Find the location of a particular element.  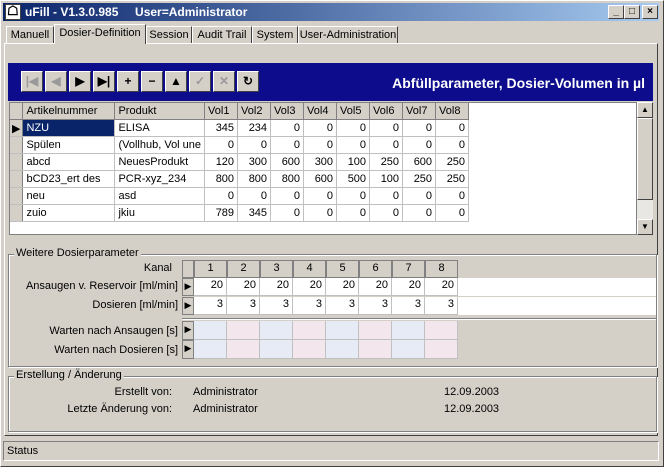

column-header: Vol5 is located at coordinates (353, 111).